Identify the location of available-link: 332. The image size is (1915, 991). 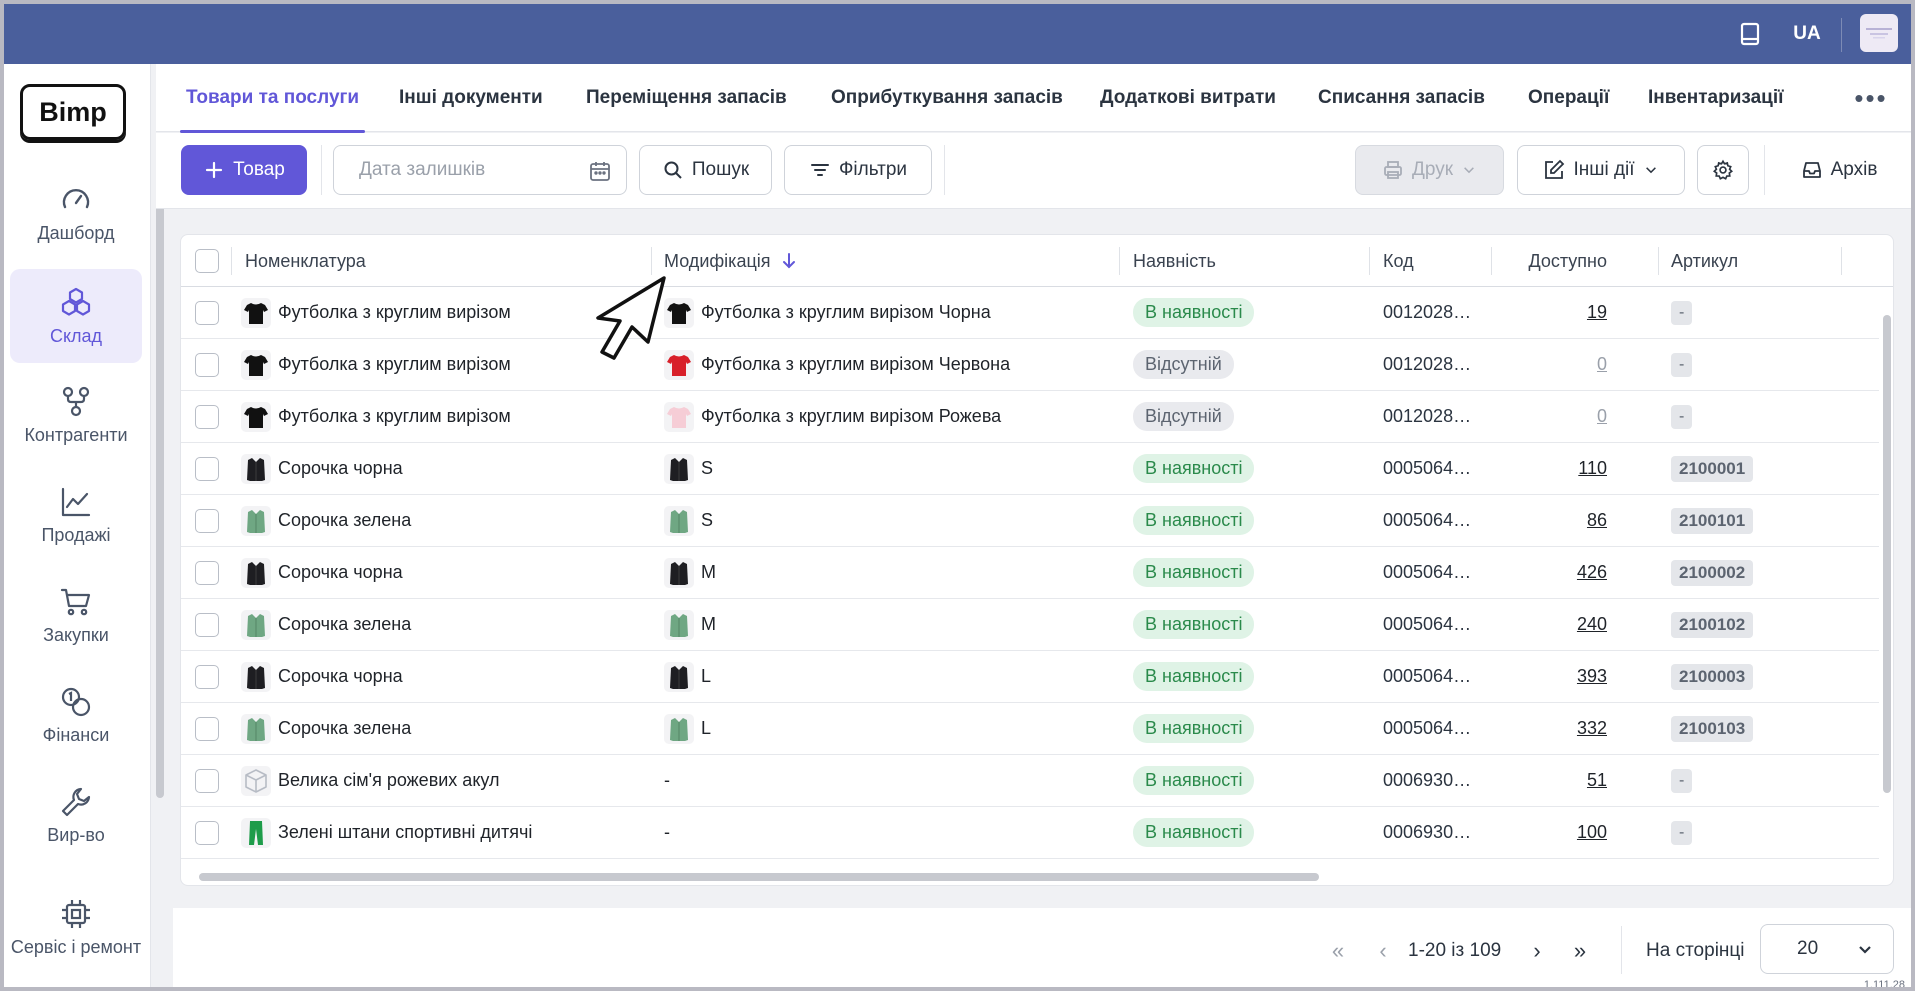
(1592, 728).